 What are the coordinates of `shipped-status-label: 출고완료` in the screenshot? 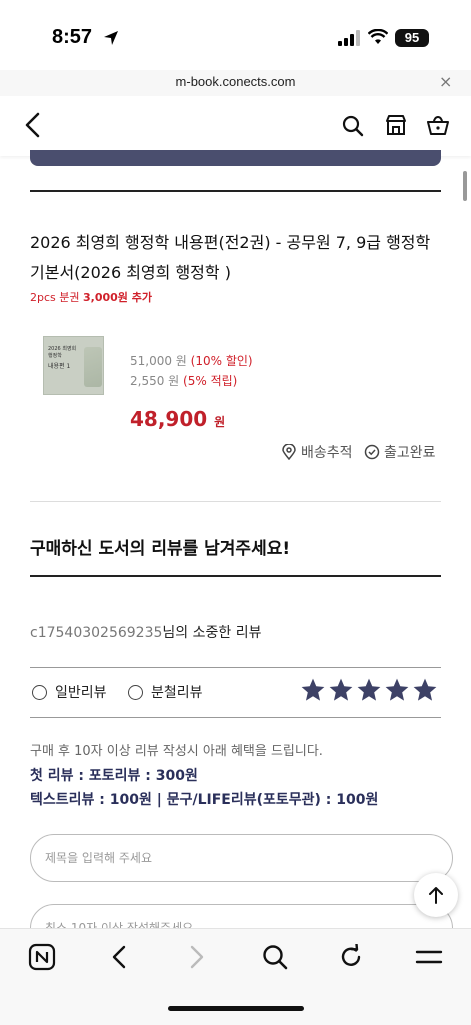 It's located at (410, 453).